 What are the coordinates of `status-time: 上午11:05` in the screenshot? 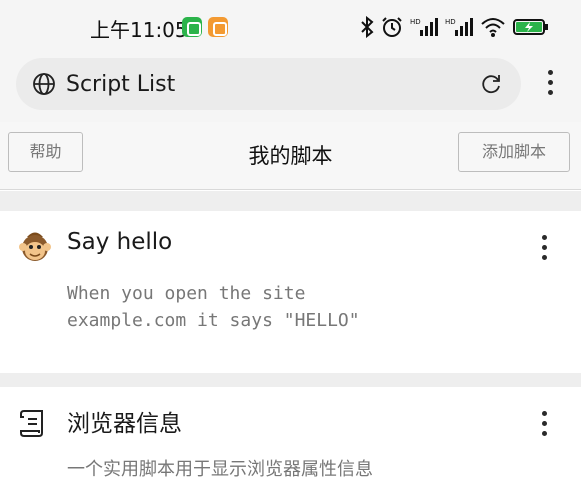 It's located at (139, 30).